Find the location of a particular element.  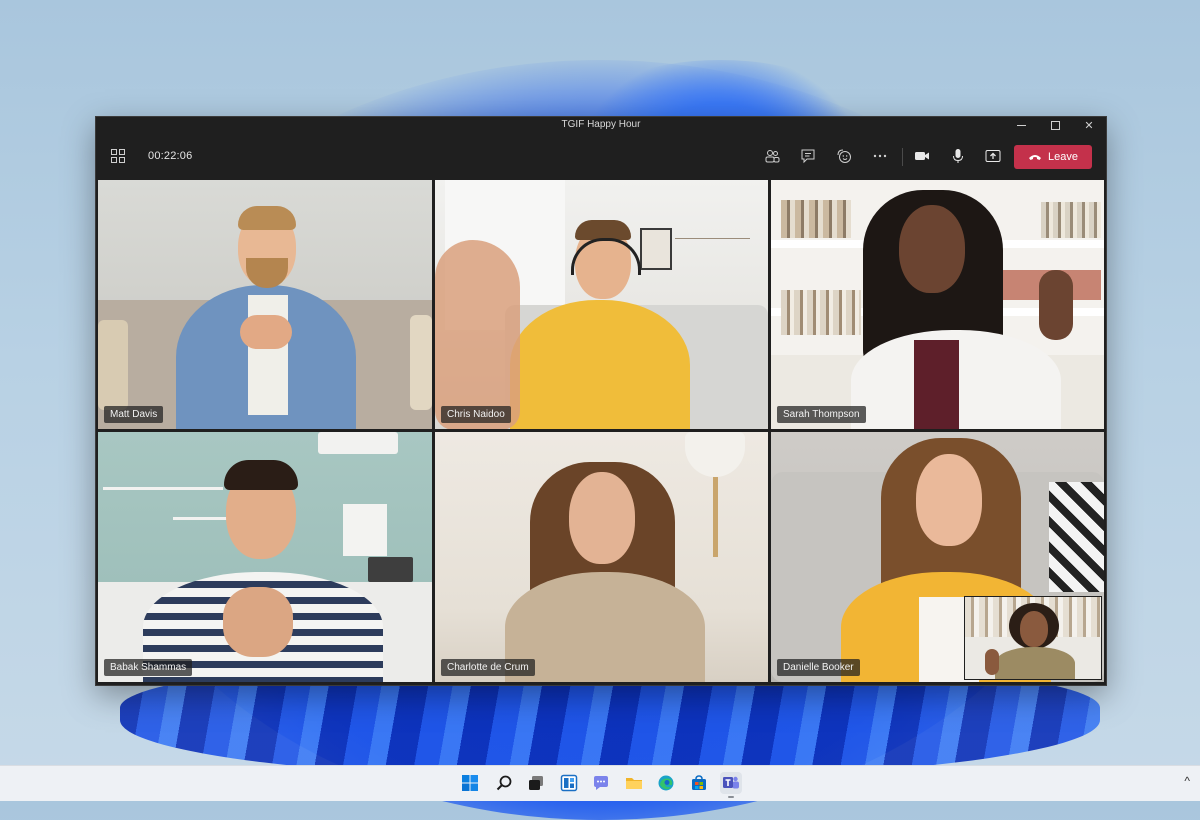

participant-name: Matt Davis is located at coordinates (134, 414).